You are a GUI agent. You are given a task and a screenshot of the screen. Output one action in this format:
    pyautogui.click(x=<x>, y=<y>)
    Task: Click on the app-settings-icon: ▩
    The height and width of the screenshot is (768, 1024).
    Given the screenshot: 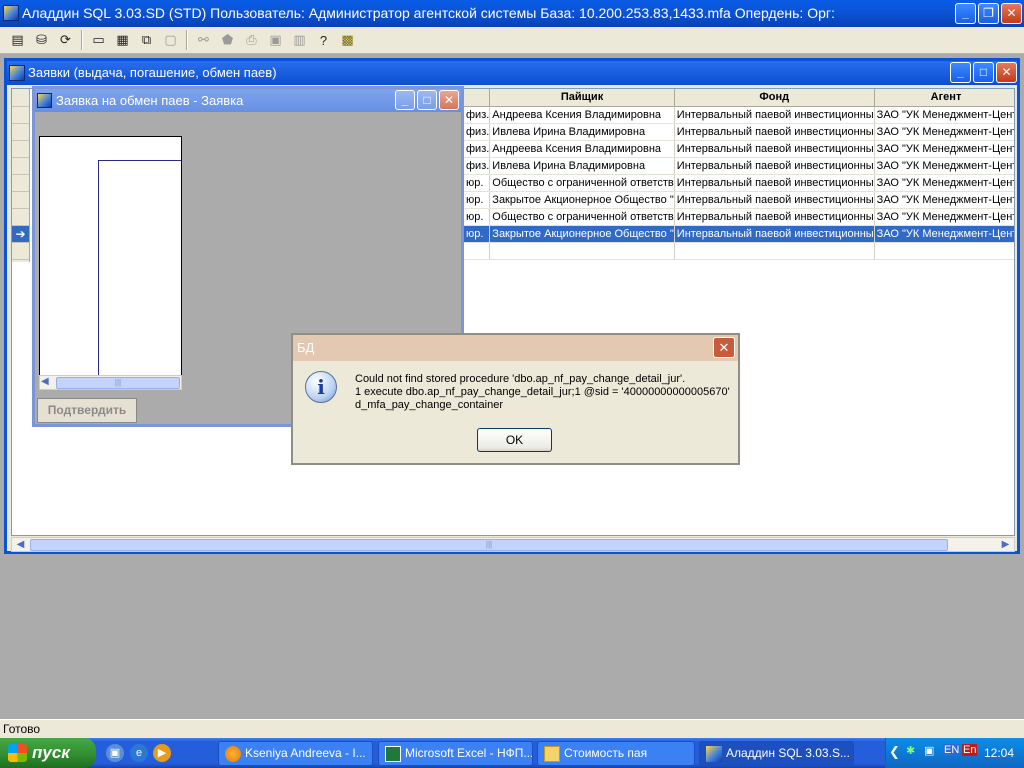 What is the action you would take?
    pyautogui.click(x=347, y=40)
    